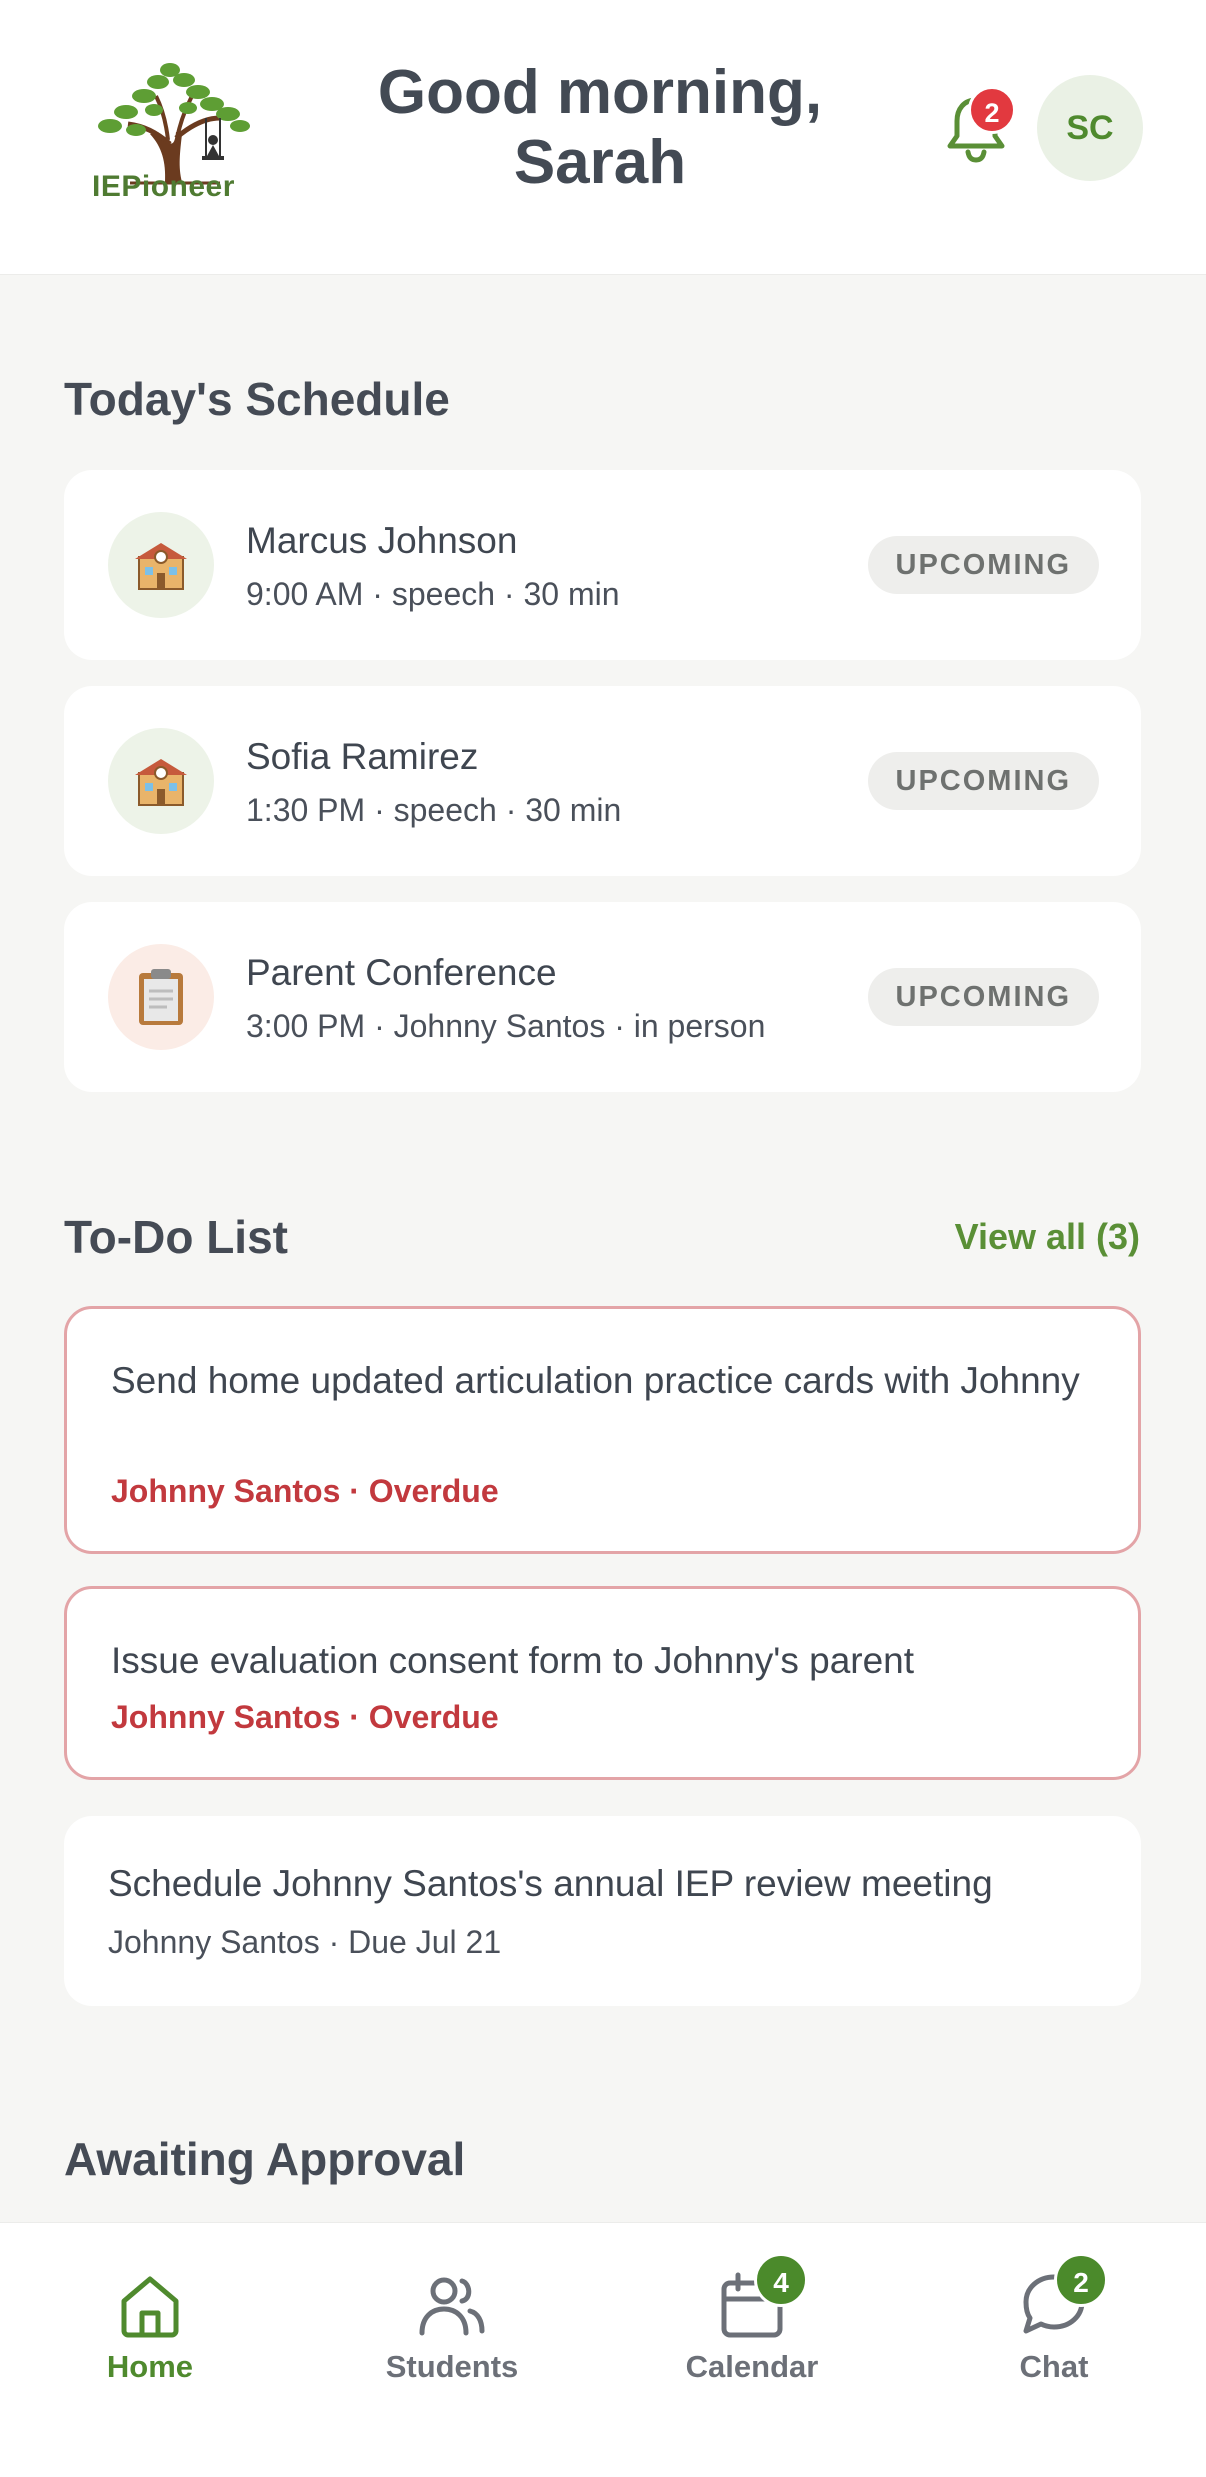 This screenshot has width=1206, height=2477. I want to click on nav-label: Calendar, so click(752, 2366).